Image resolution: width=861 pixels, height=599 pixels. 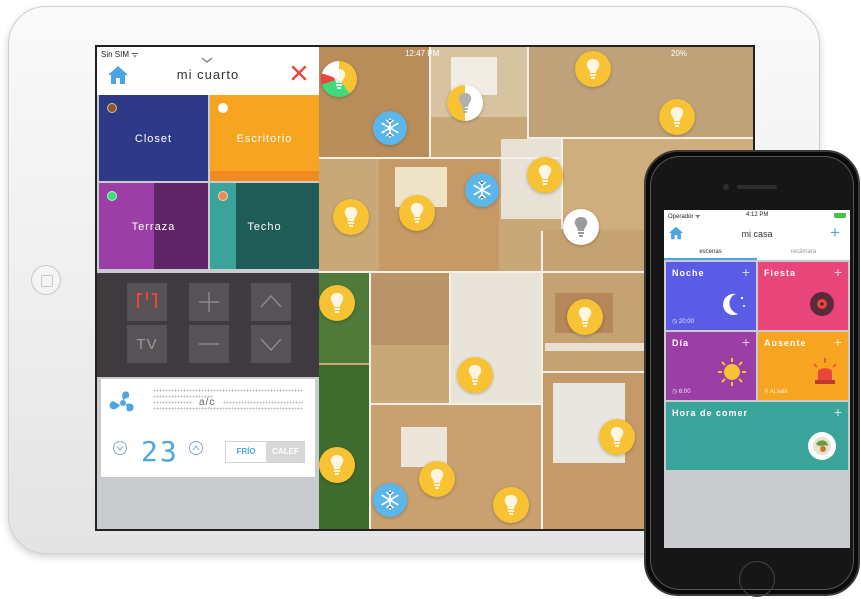 I want to click on light-tile-label: Techo, so click(x=264, y=227).